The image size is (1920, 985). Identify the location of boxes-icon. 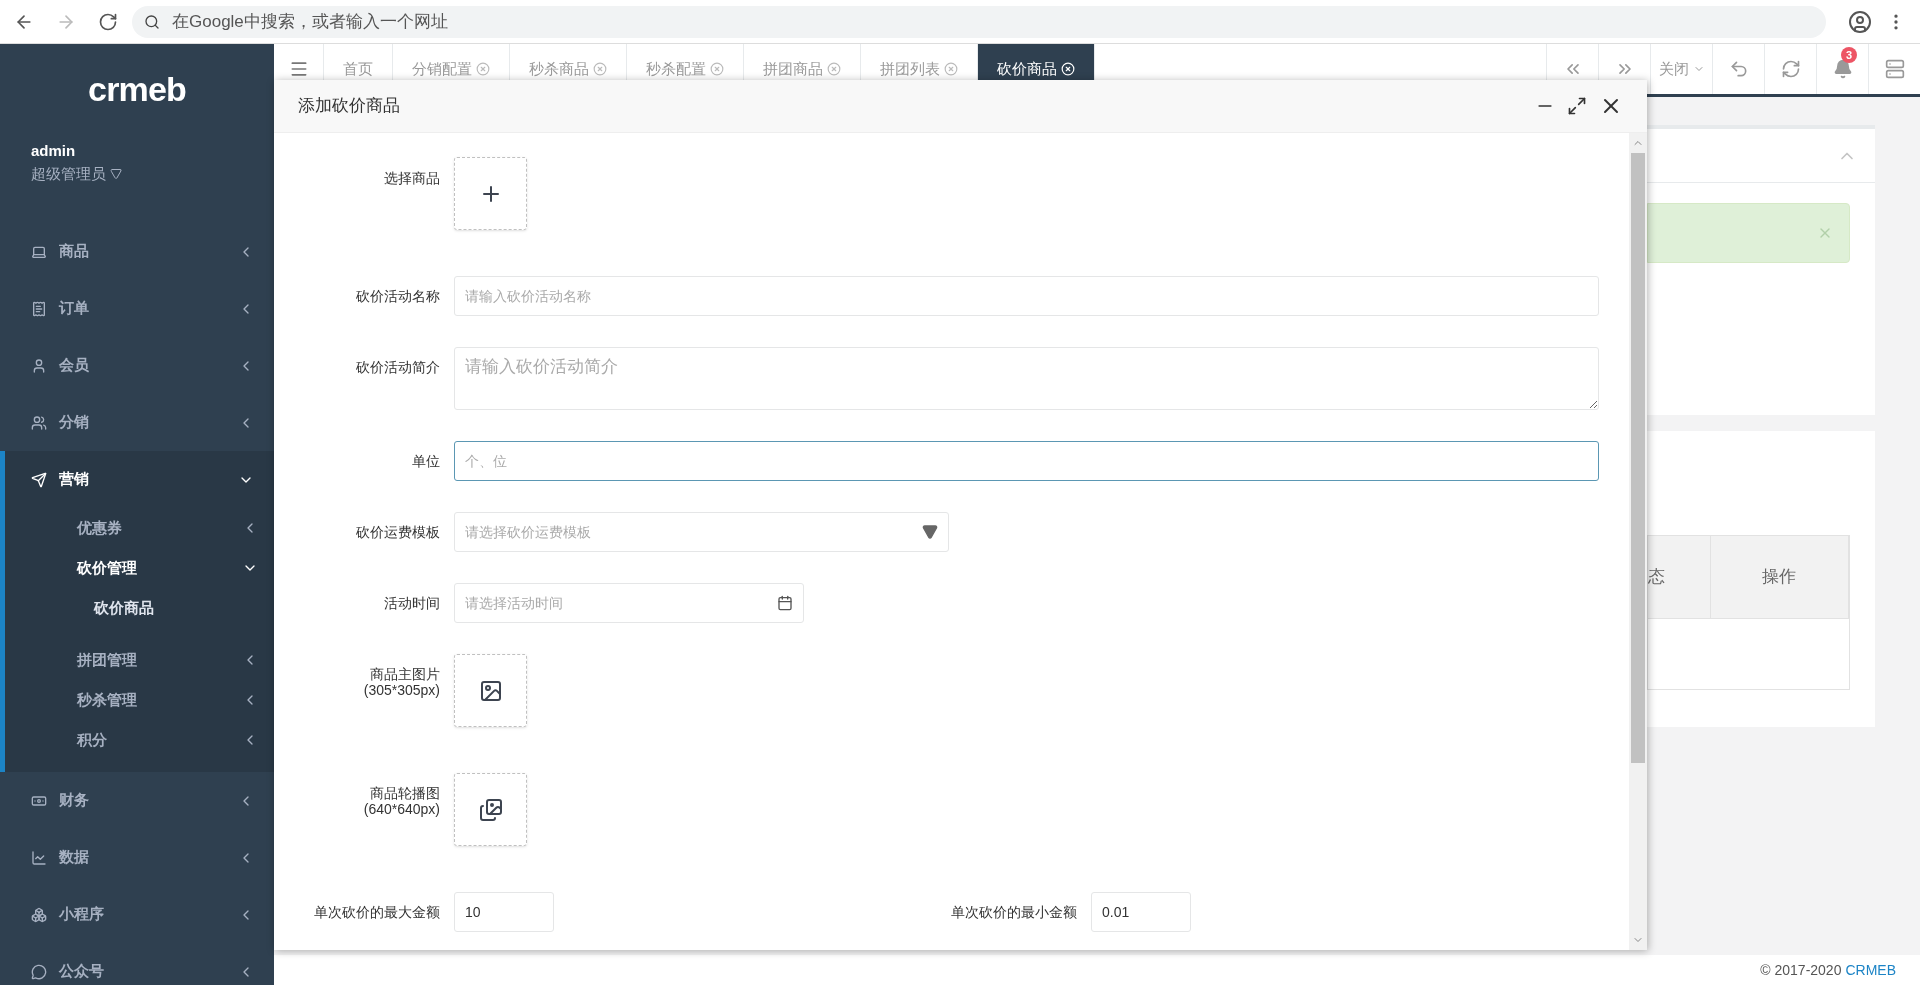
(39, 914).